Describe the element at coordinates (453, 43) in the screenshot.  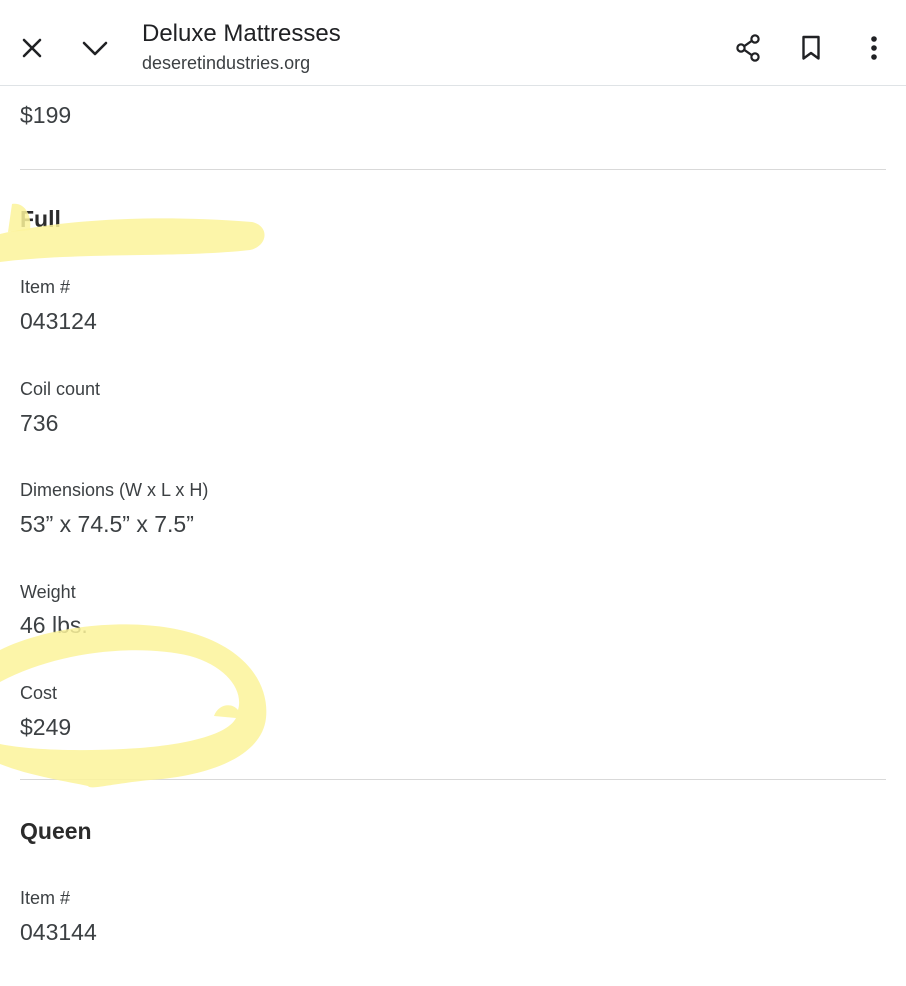
I see `custom-tab-toolbar: Deluxe Mattresses deseretindustries.org` at that location.